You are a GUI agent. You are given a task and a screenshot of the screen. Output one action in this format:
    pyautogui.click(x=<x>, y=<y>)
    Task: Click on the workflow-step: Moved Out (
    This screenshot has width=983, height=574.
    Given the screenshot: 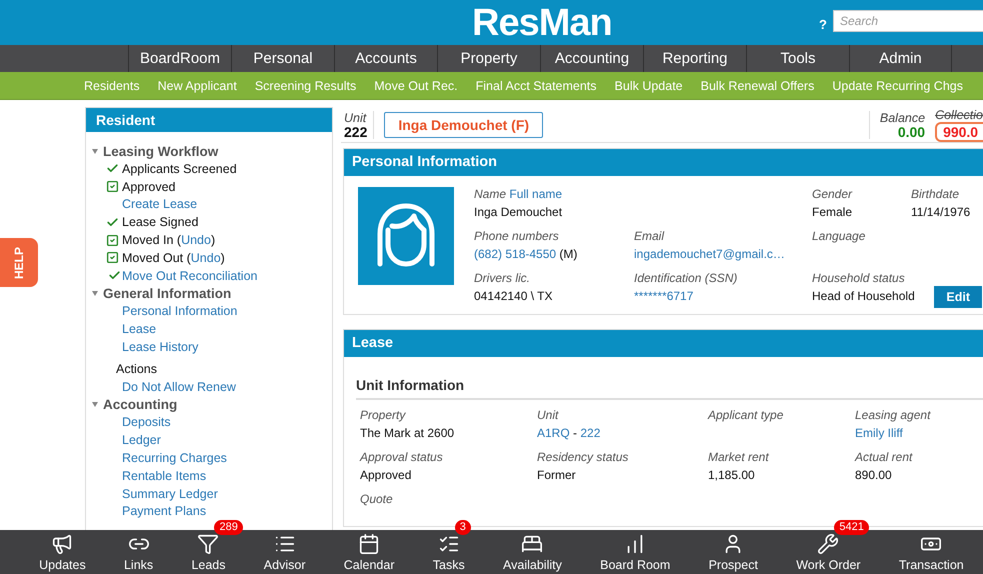 What is the action you would take?
    pyautogui.click(x=156, y=257)
    